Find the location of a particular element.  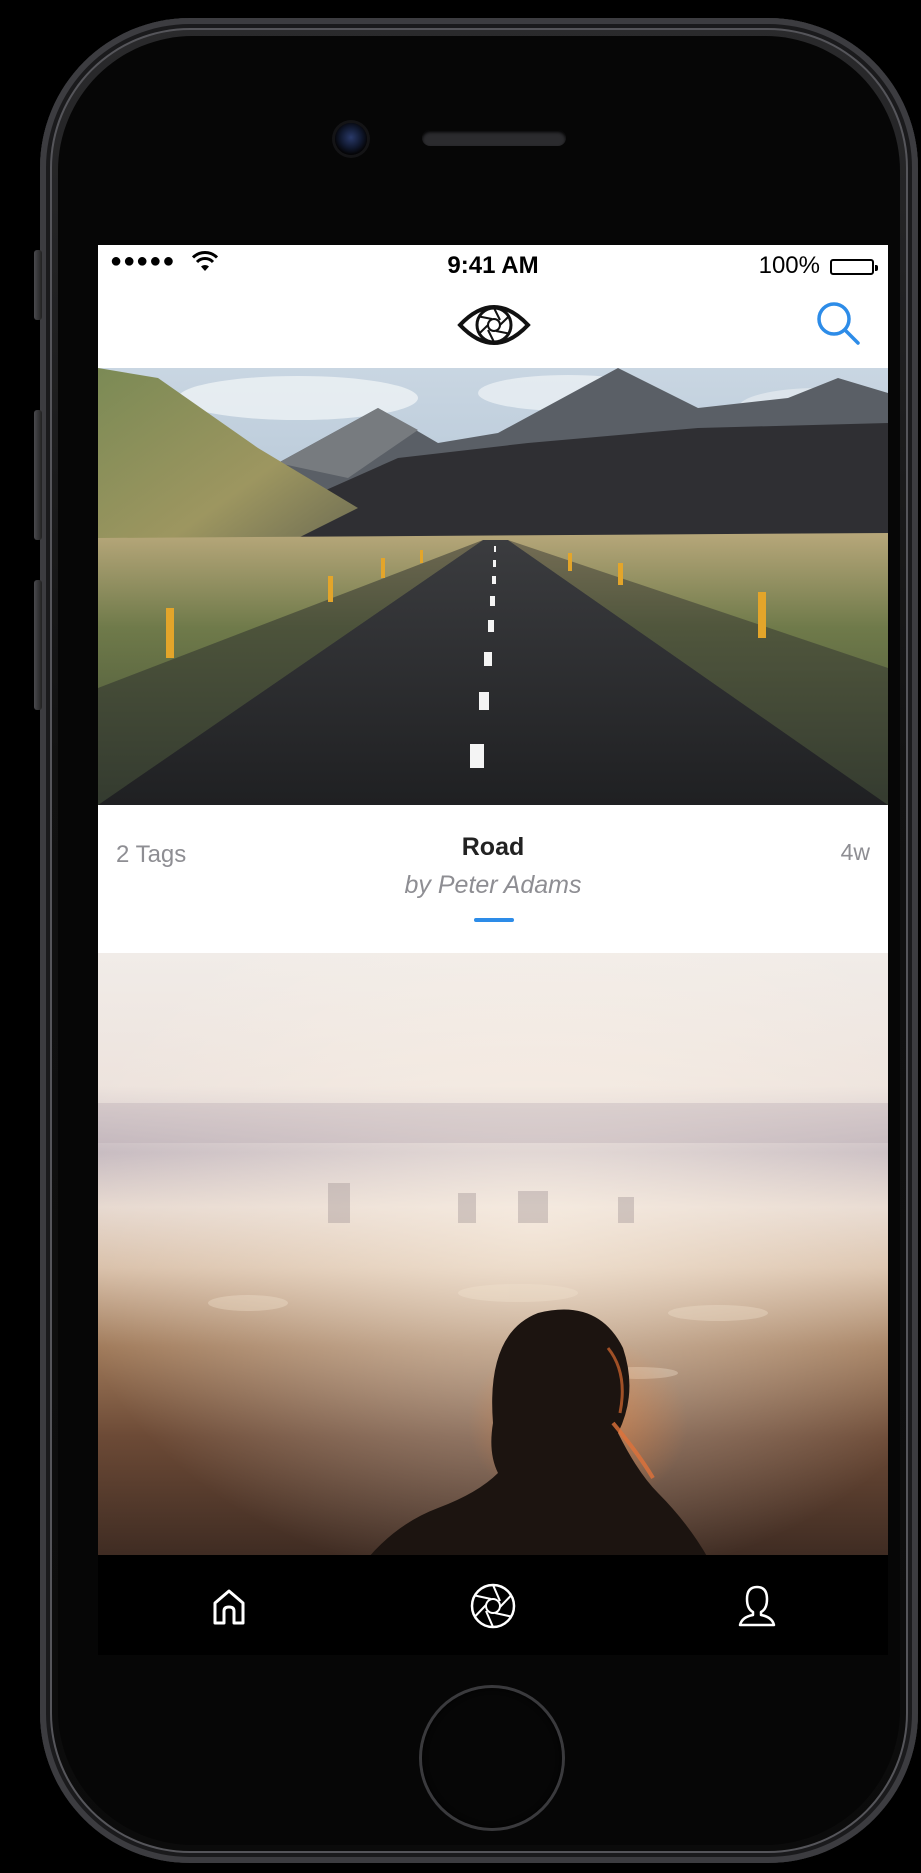

feed-item-meta: 2 Tags Road by Peter Adams 4w is located at coordinates (493, 879).